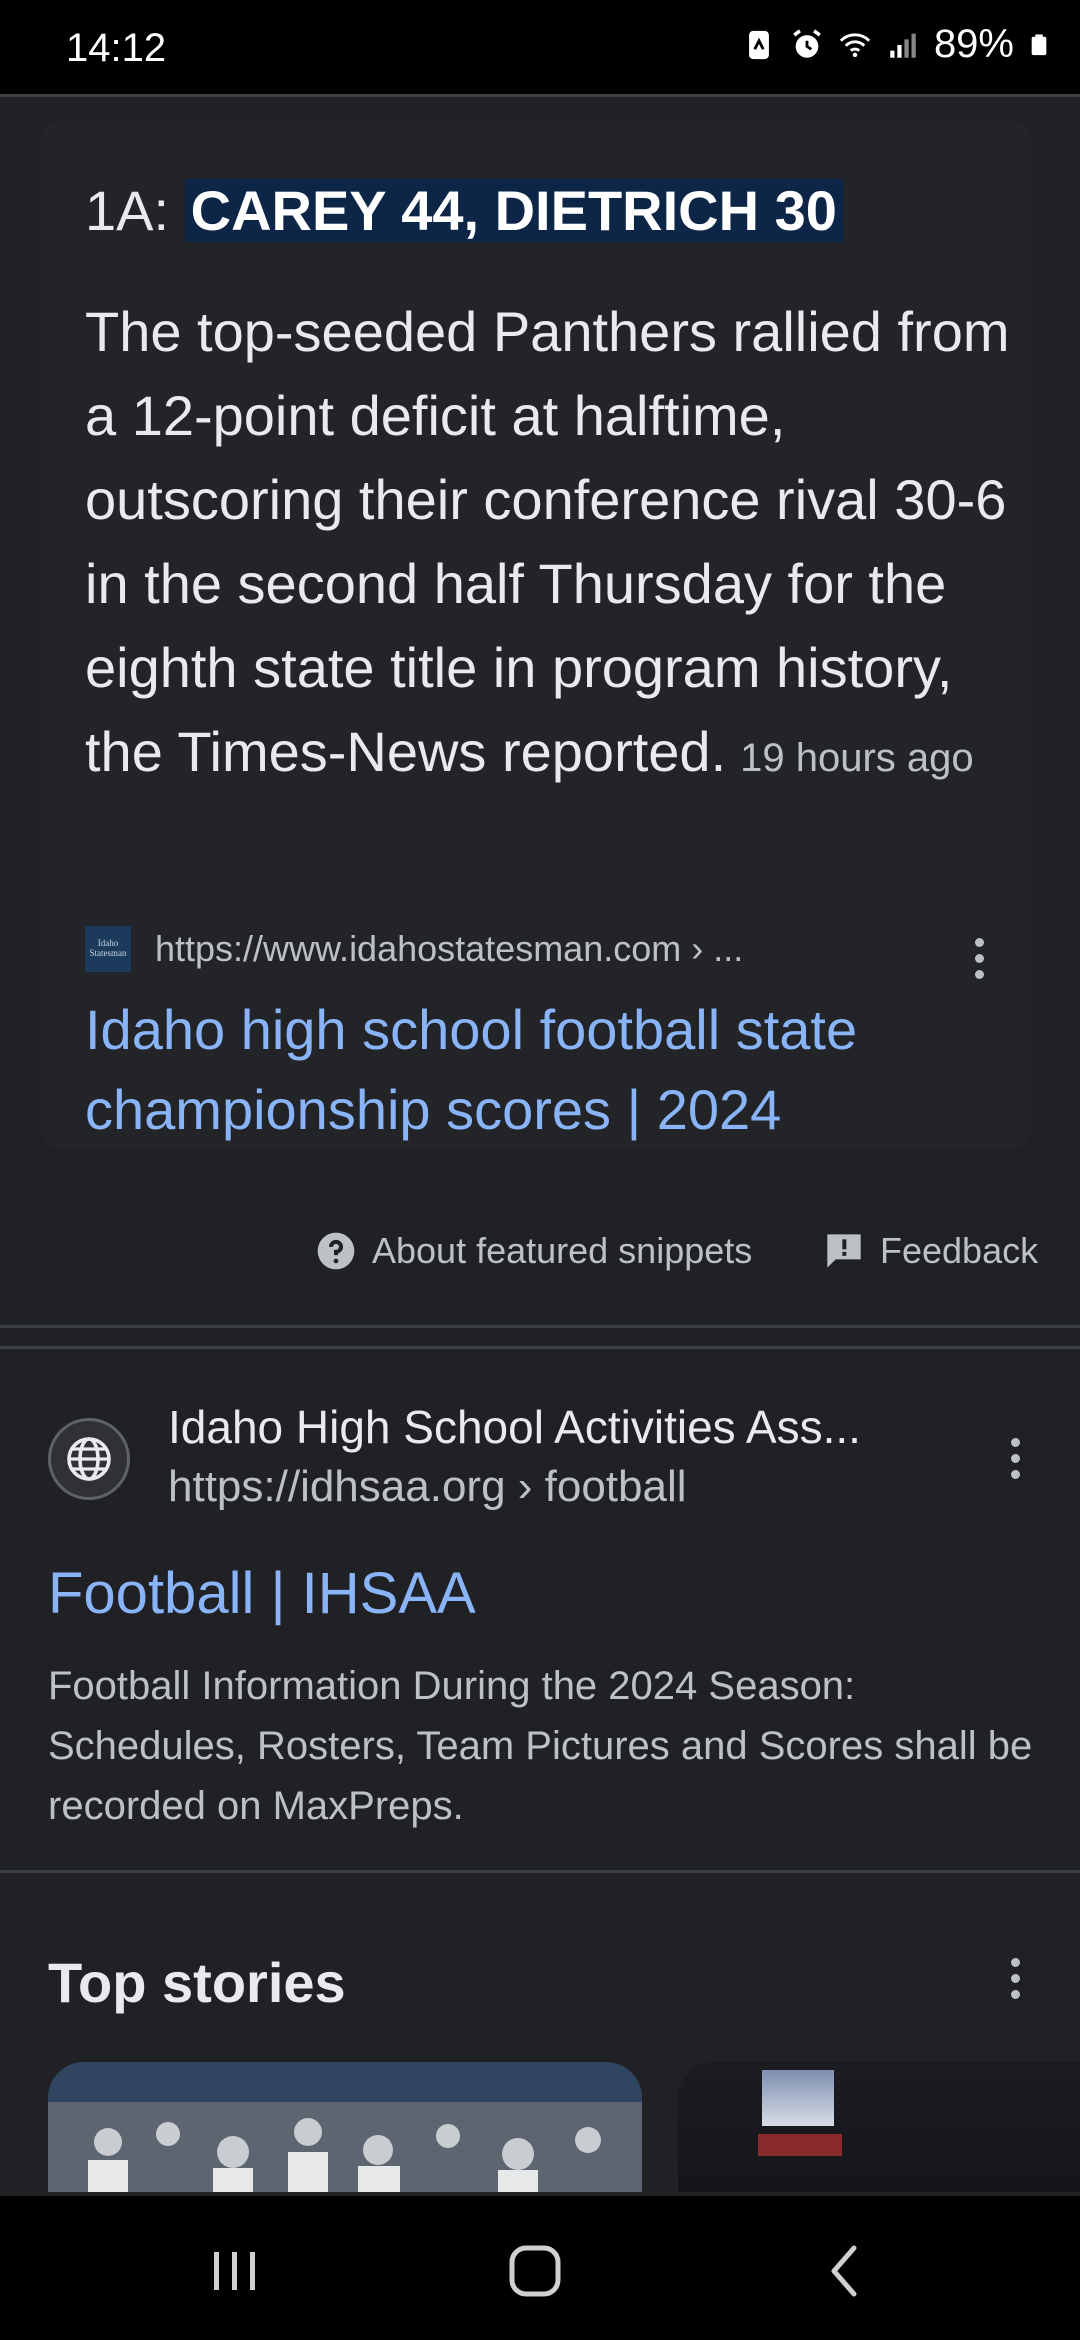  I want to click on source-favicon: Idaho Statesman, so click(108, 949).